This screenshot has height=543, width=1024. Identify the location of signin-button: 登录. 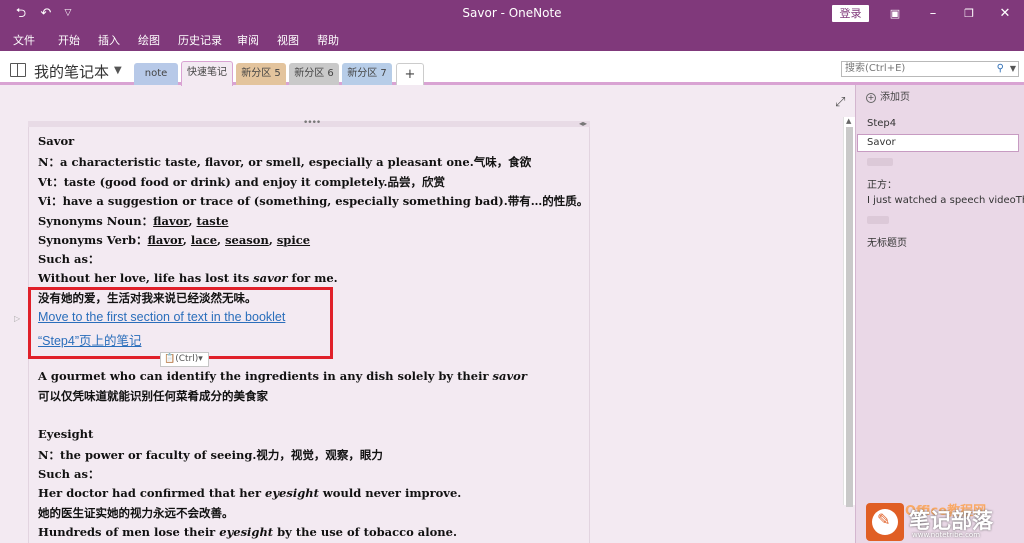
(850, 13).